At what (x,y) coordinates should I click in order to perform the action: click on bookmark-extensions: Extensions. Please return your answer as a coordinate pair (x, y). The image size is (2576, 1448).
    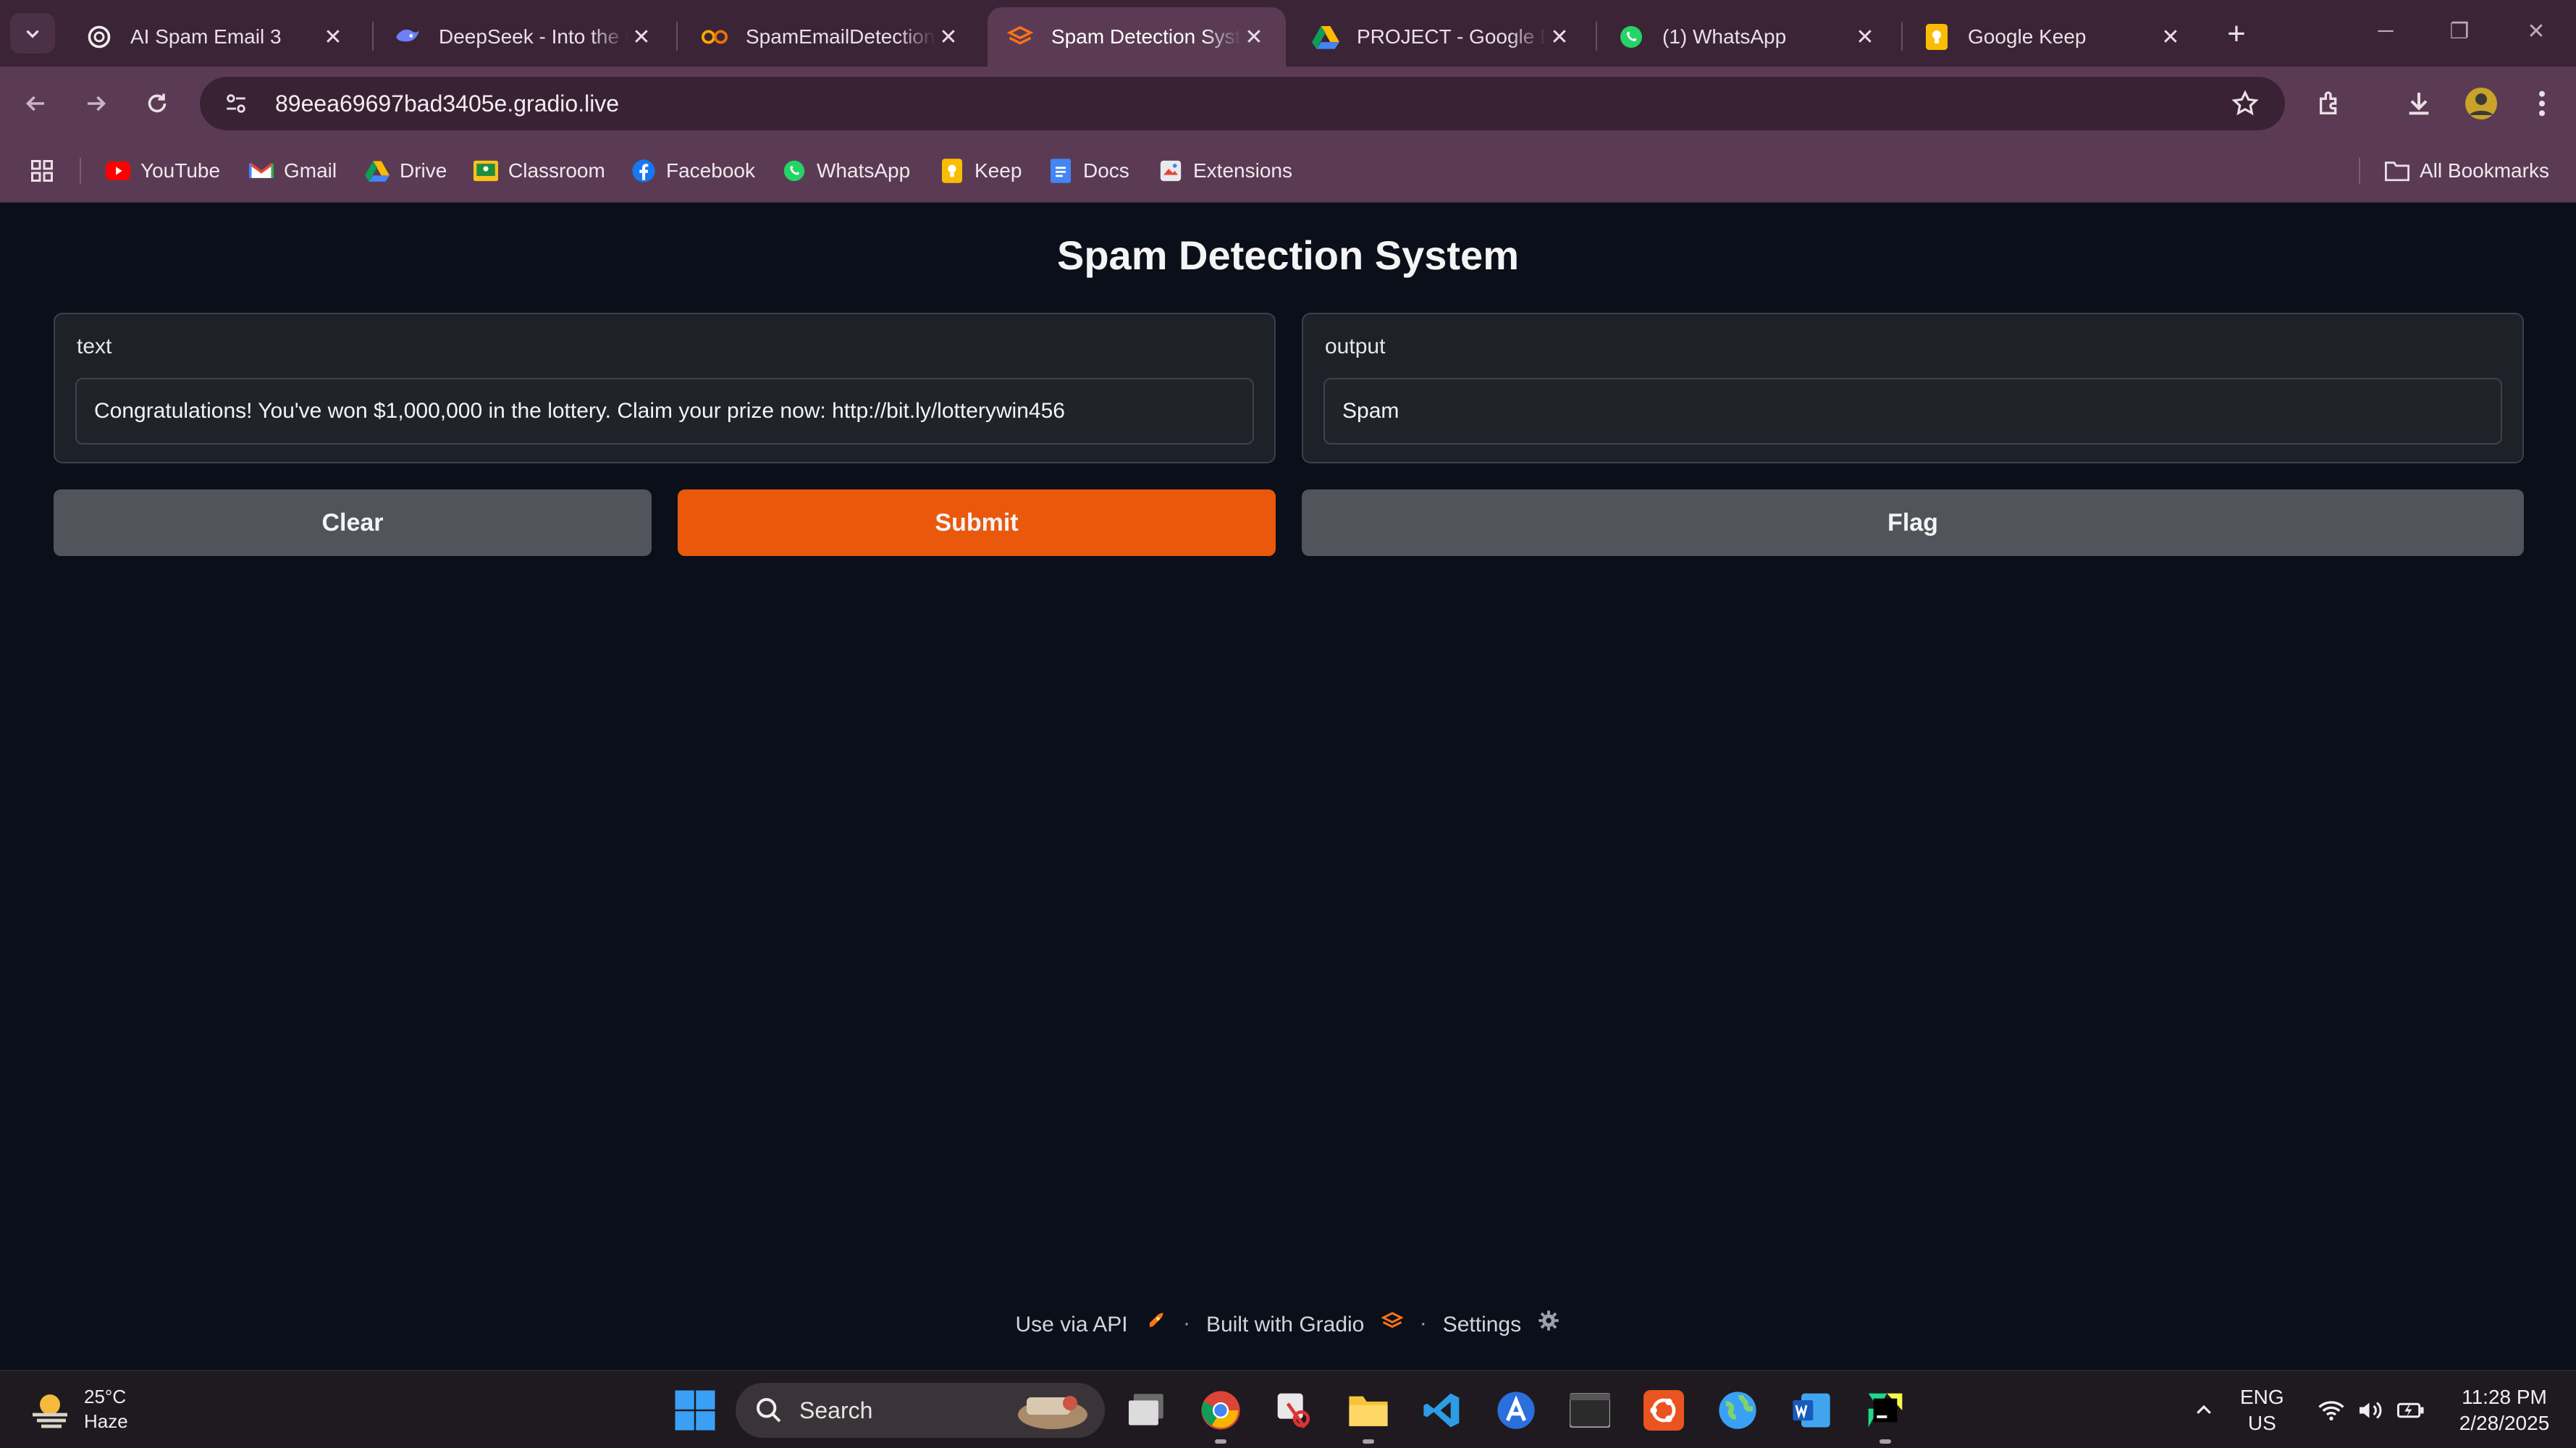
    Looking at the image, I should click on (1225, 171).